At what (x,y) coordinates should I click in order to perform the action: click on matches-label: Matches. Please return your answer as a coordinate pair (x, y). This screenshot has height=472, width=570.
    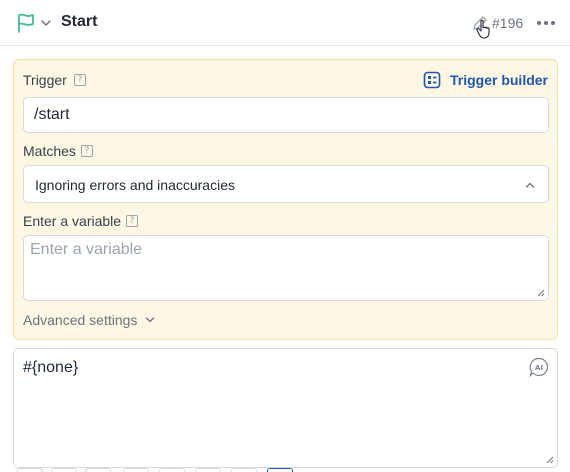
    Looking at the image, I should click on (49, 151).